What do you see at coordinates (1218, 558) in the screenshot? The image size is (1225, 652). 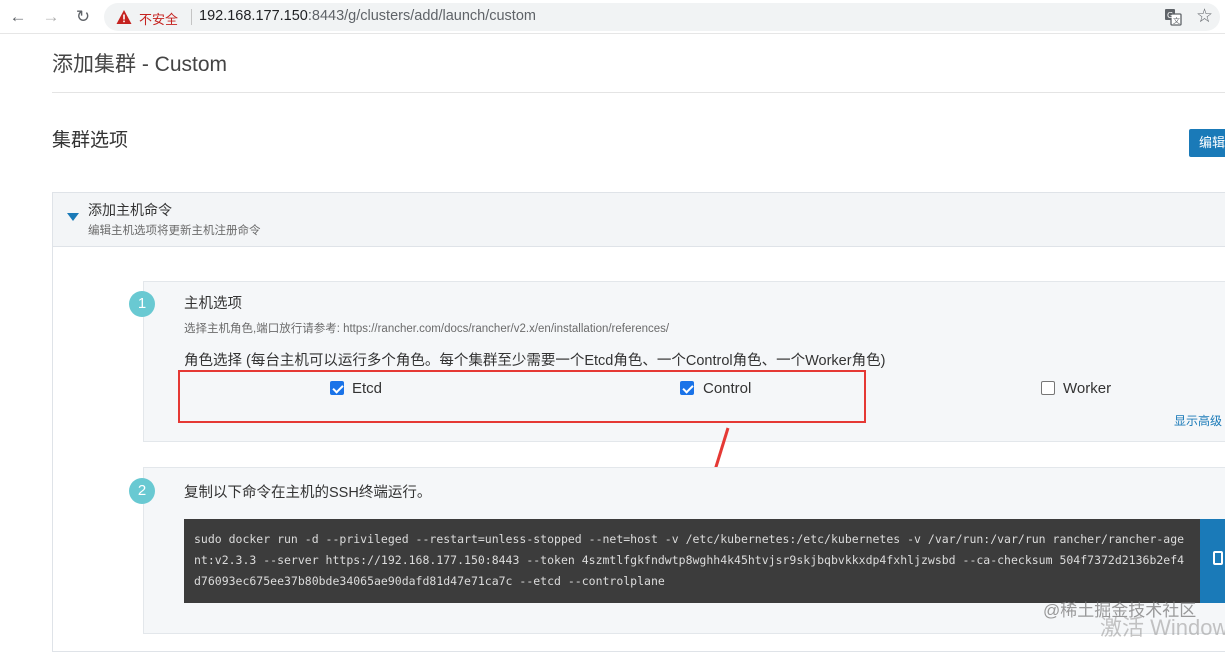 I see `copy-icon` at bounding box center [1218, 558].